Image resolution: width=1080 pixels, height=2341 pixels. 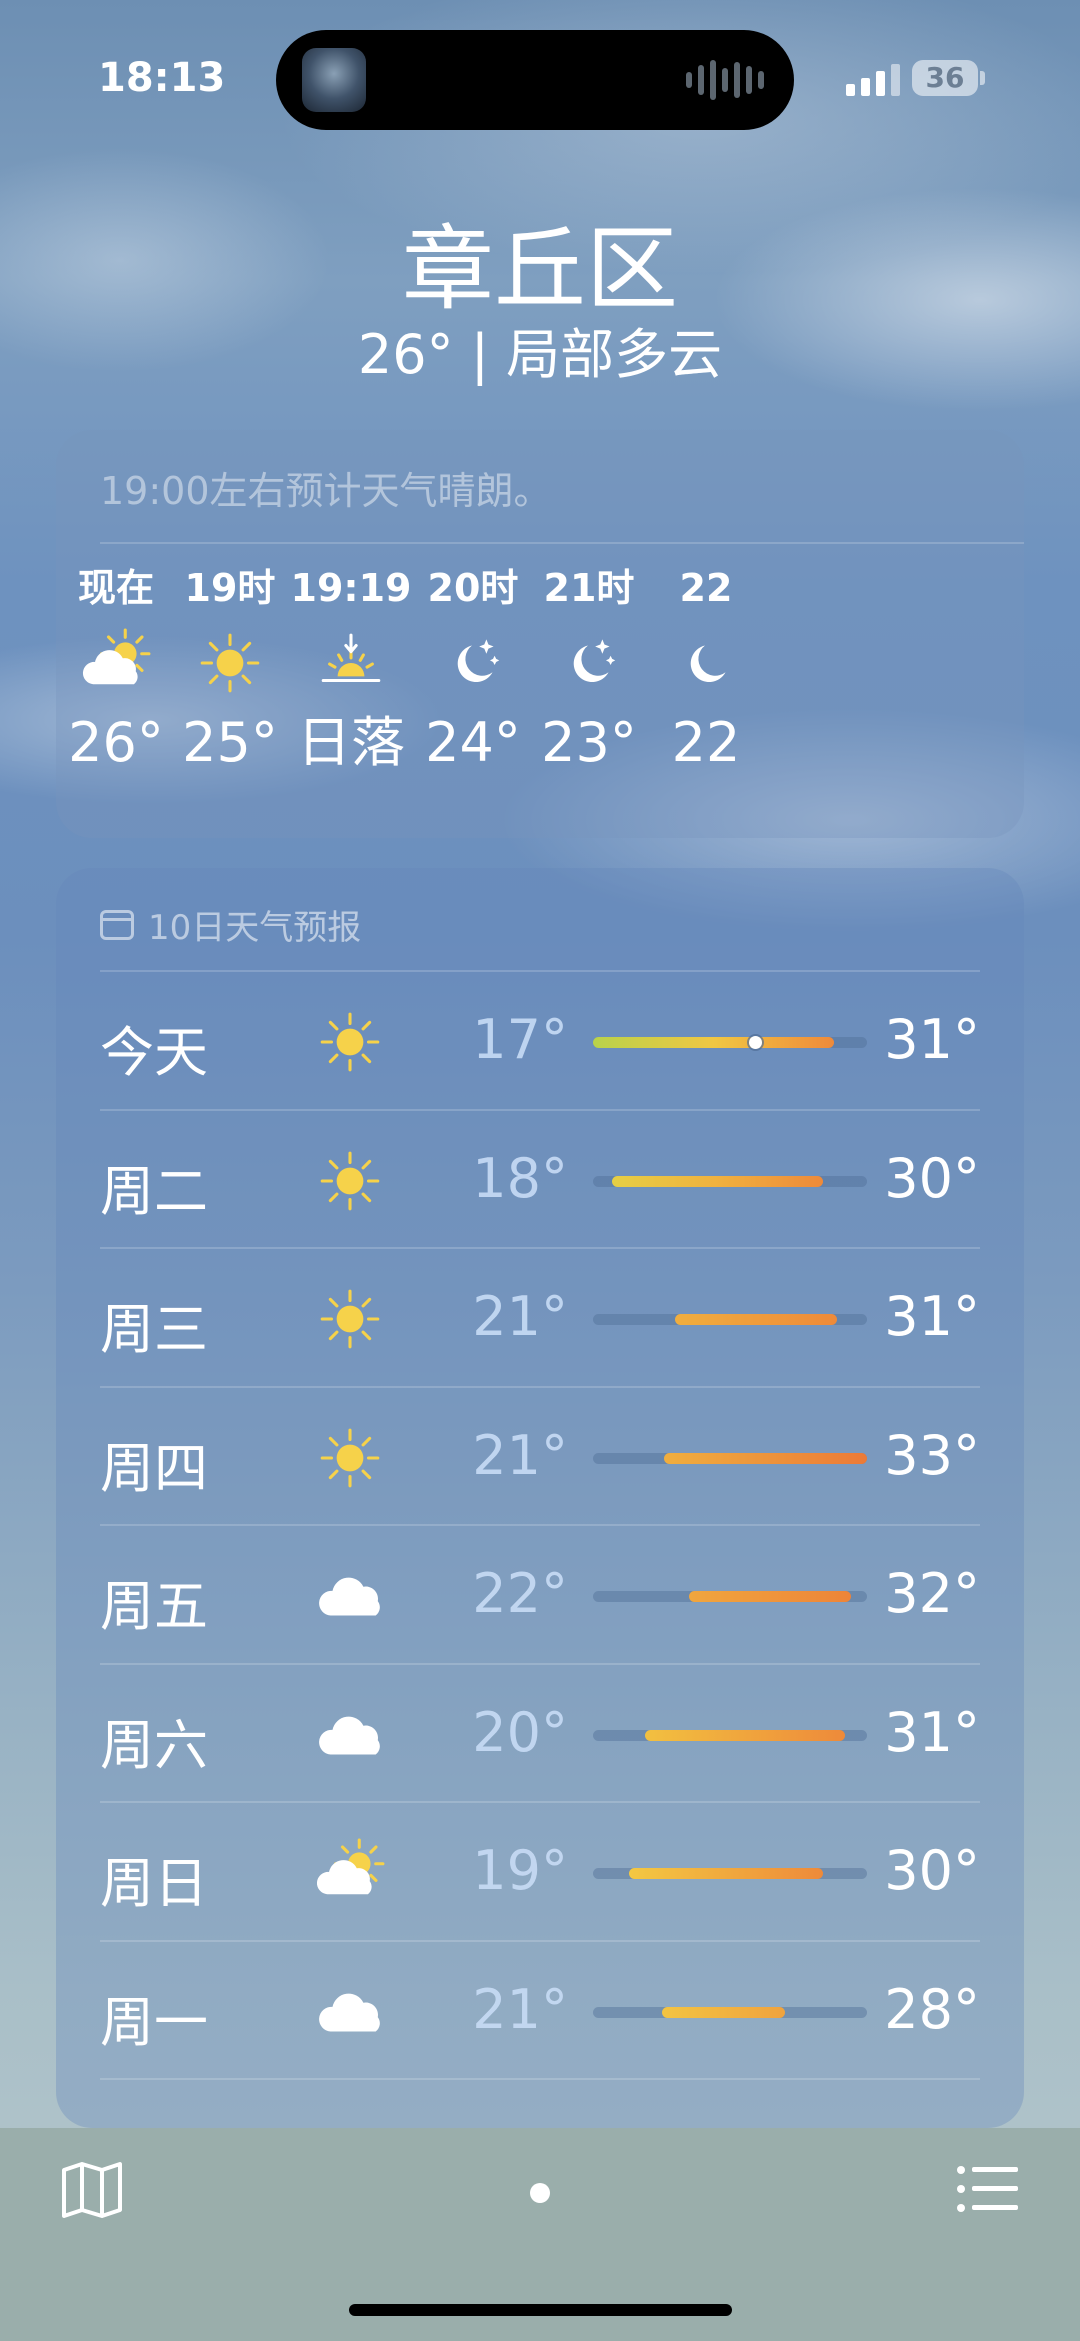 I want to click on moon-icon, so click(x=706, y=663).